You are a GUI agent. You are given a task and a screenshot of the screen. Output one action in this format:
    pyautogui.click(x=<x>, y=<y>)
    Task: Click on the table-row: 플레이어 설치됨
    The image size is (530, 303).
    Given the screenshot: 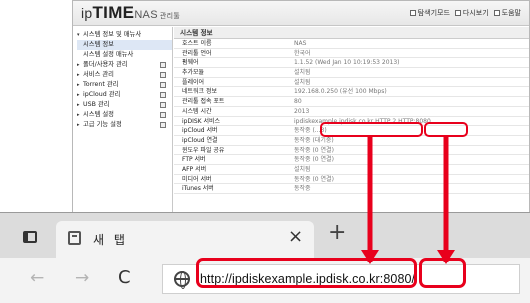 What is the action you would take?
    pyautogui.click(x=351, y=83)
    